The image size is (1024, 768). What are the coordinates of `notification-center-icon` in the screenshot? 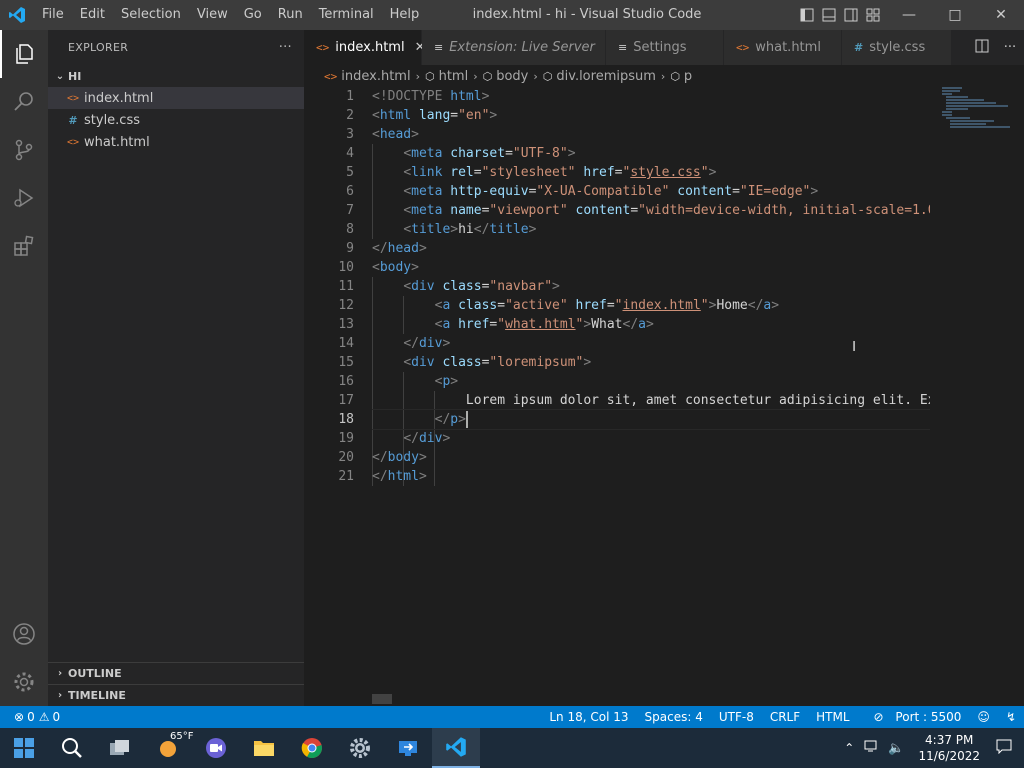 It's located at (1007, 748).